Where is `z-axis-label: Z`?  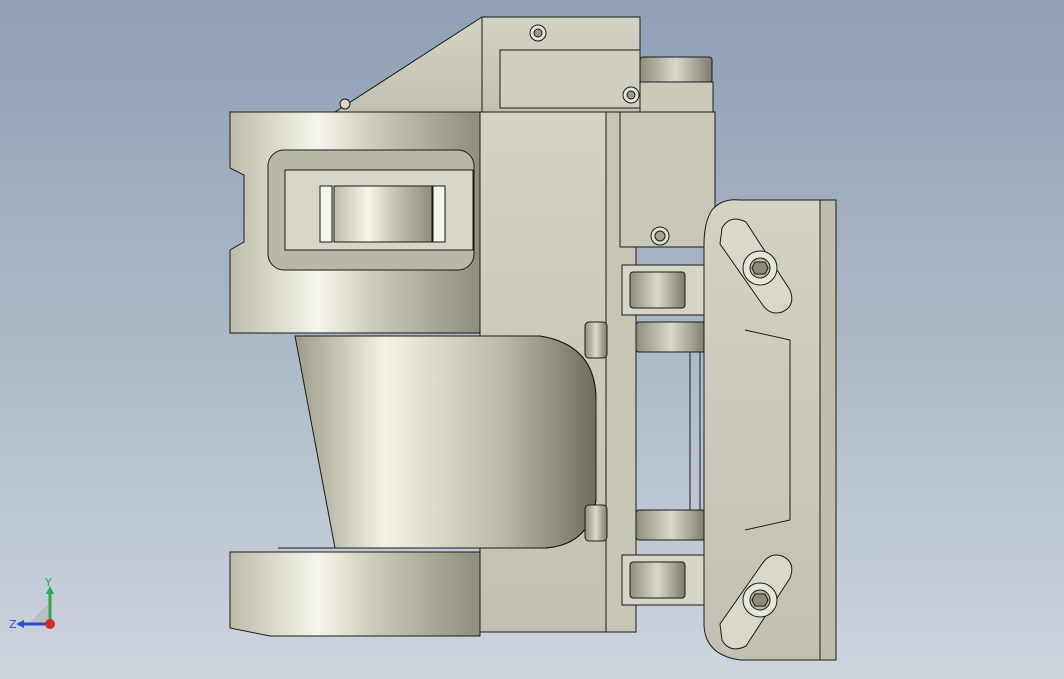
z-axis-label: Z is located at coordinates (13, 624).